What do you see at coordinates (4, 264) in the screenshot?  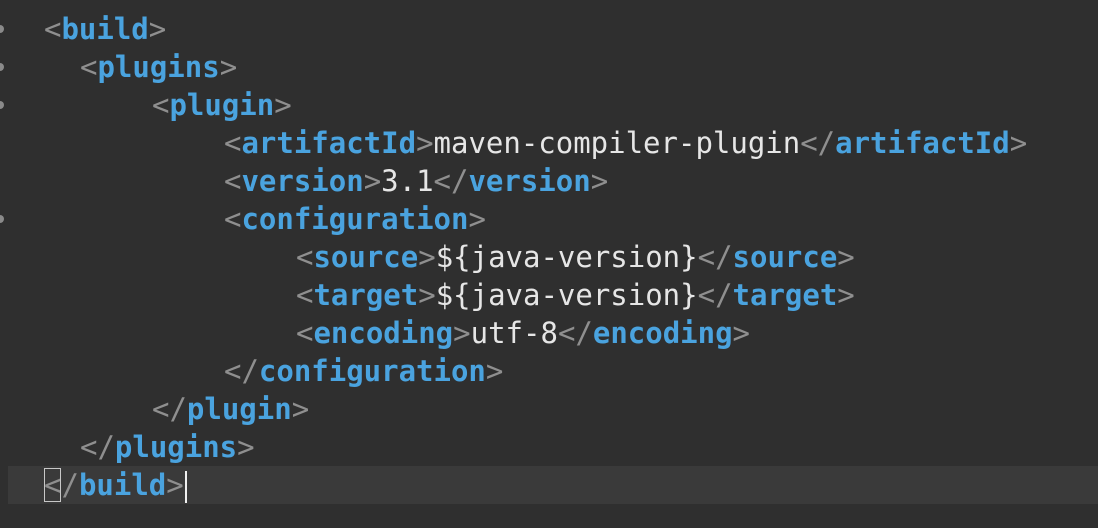 I see `fold-gutter` at bounding box center [4, 264].